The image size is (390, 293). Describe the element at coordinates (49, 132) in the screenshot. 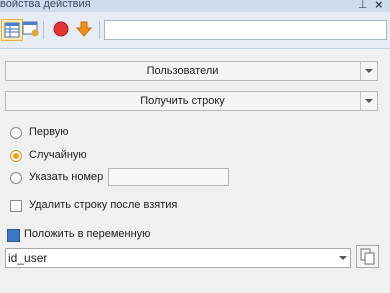

I see `radio-first-label: Первую` at that location.